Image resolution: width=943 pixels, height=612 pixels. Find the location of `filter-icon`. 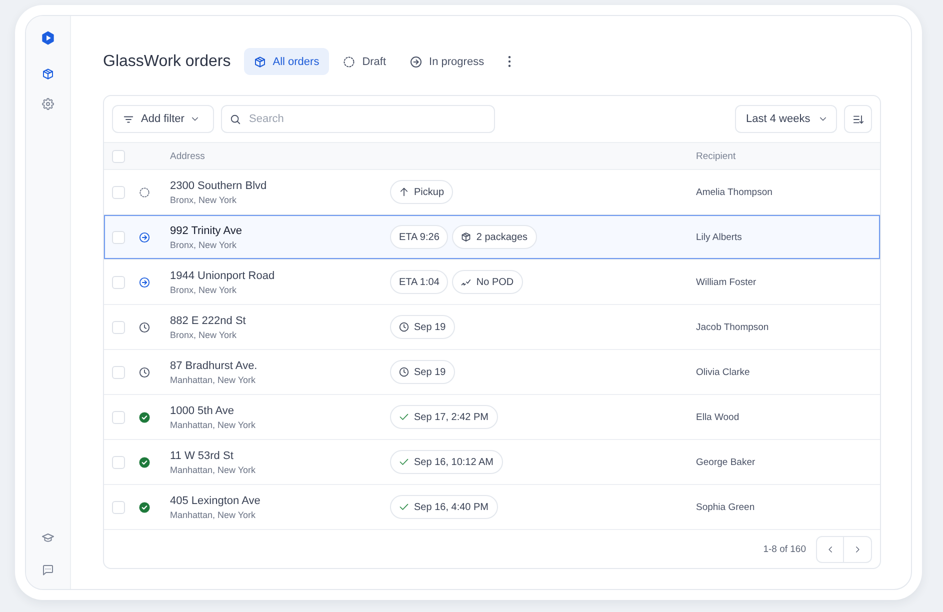

filter-icon is located at coordinates (128, 119).